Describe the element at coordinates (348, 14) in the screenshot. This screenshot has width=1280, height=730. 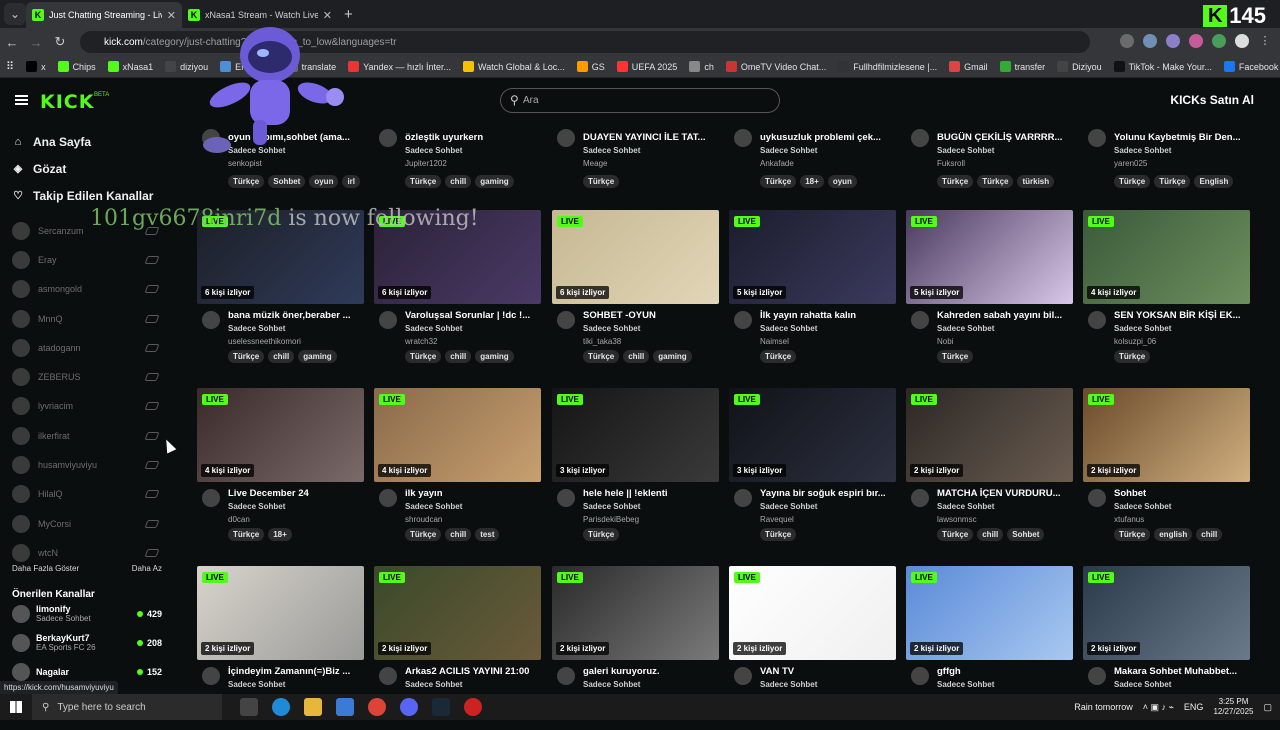
I see `new-tab-button: +` at that location.